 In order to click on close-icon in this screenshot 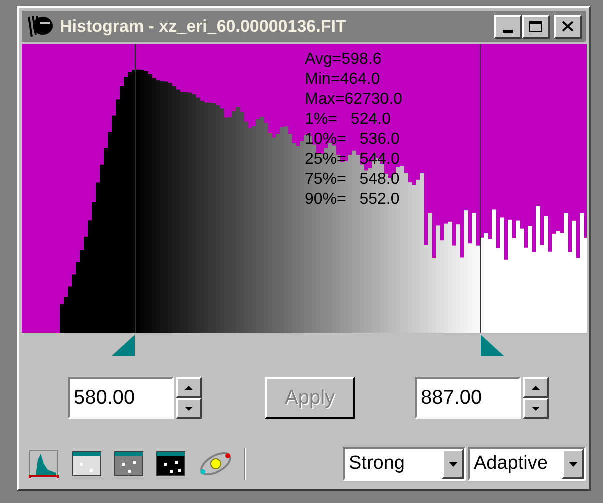, I will do `click(568, 26)`.